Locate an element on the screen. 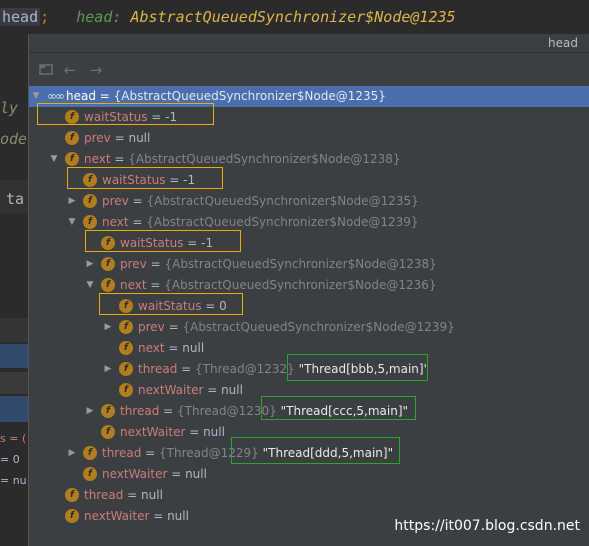 Image resolution: width=589 pixels, height=546 pixels. editor-fragment: ly is located at coordinates (9, 108).